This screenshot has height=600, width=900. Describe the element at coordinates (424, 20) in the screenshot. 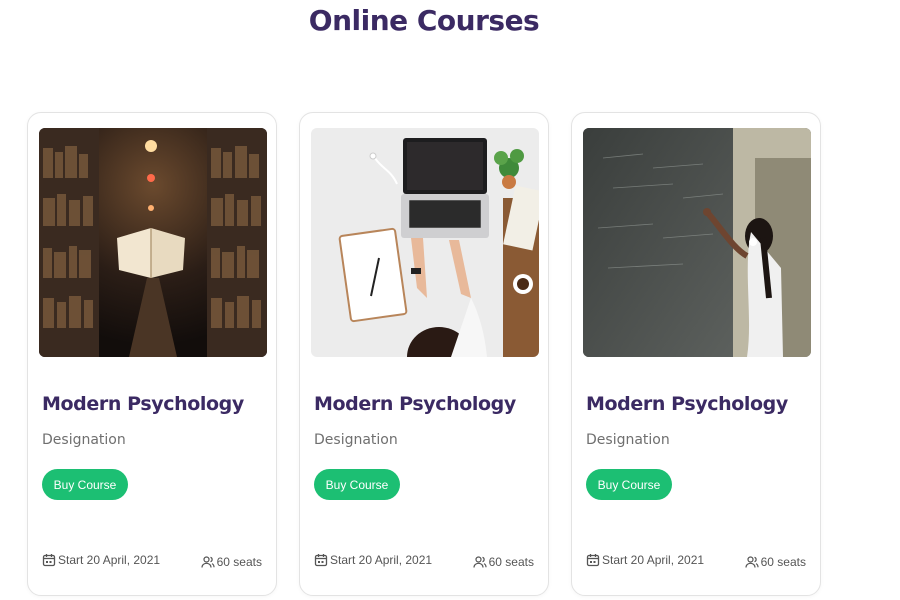

I see `page-title: Online Courses` at that location.